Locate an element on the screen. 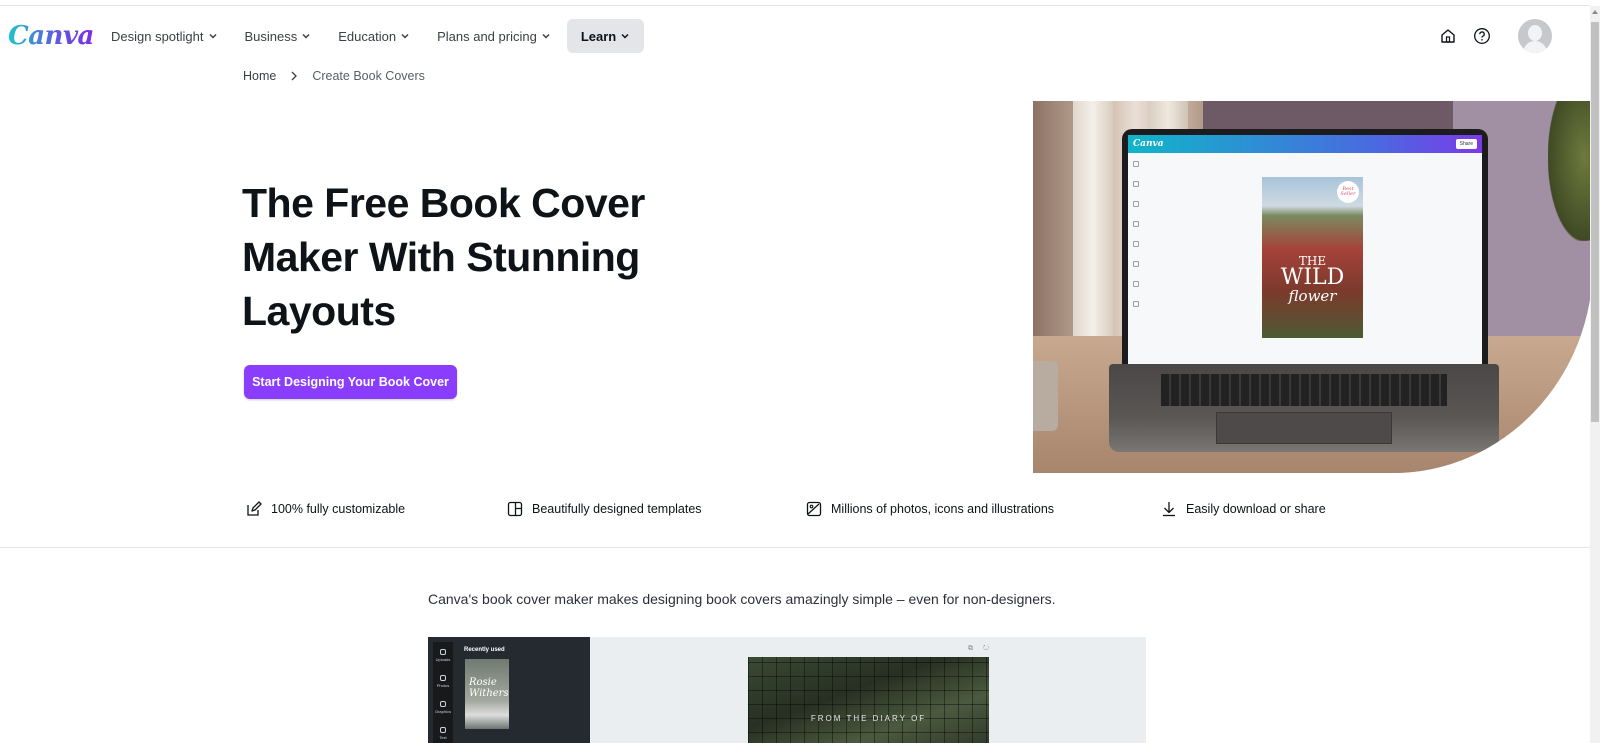 Image resolution: width=1600 pixels, height=743 pixels. avatar is located at coordinates (1535, 36).